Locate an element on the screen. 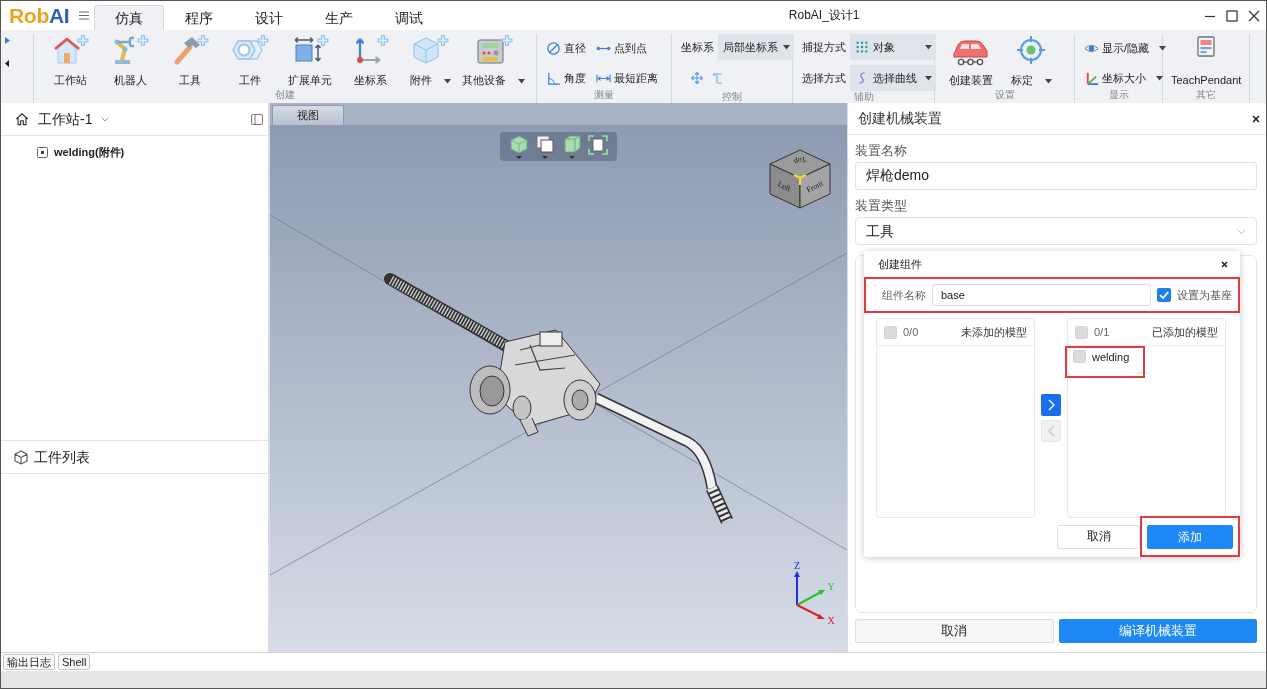 This screenshot has width=1267, height=689. ribbon-button: 工件 is located at coordinates (250, 60).